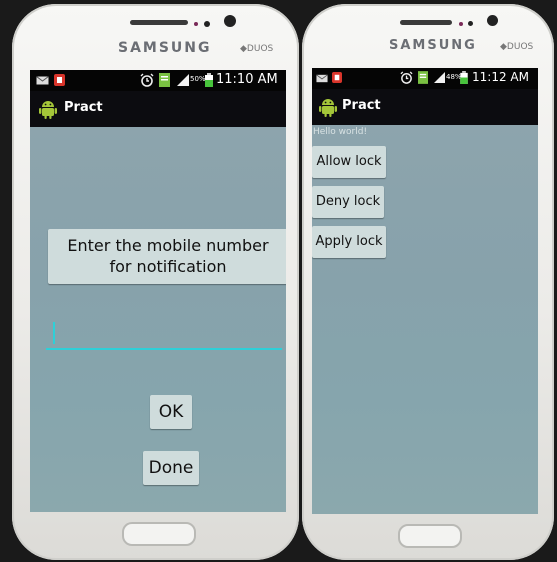 This screenshot has width=557, height=562. Describe the element at coordinates (340, 132) in the screenshot. I see `hello-world-text: Hello world!` at that location.